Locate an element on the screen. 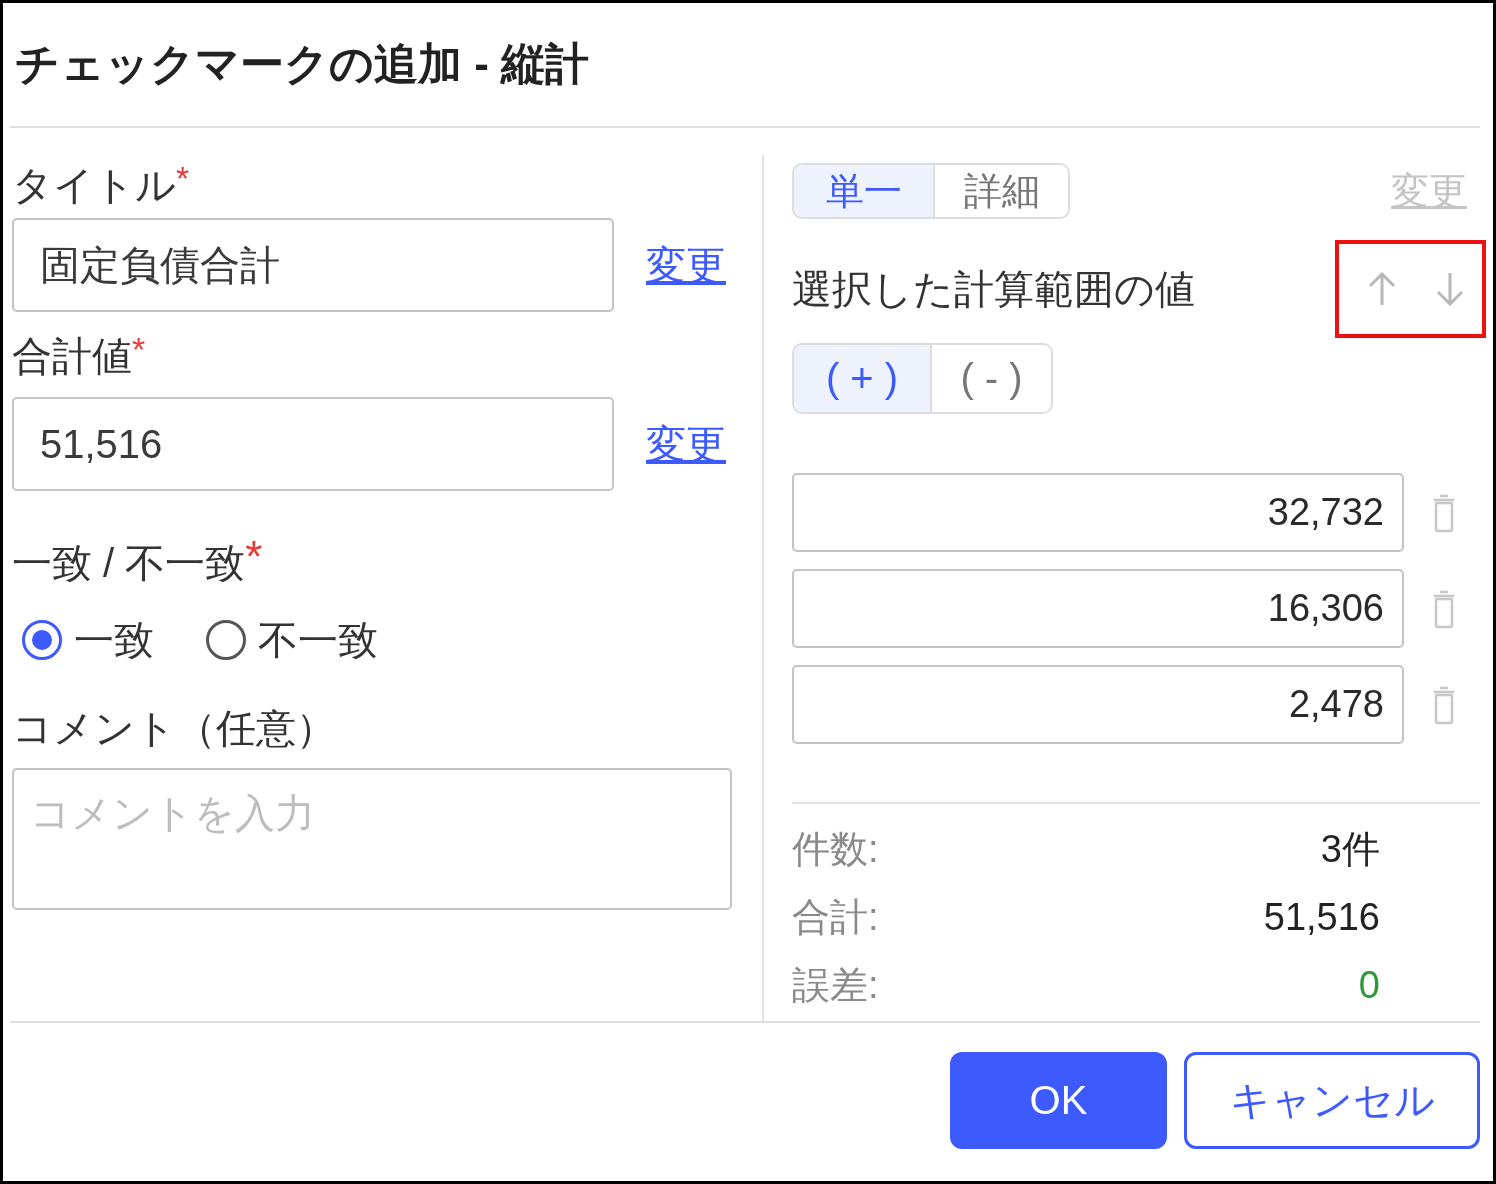 This screenshot has height=1184, width=1496. summary-label: 誤差: is located at coordinates (835, 985).